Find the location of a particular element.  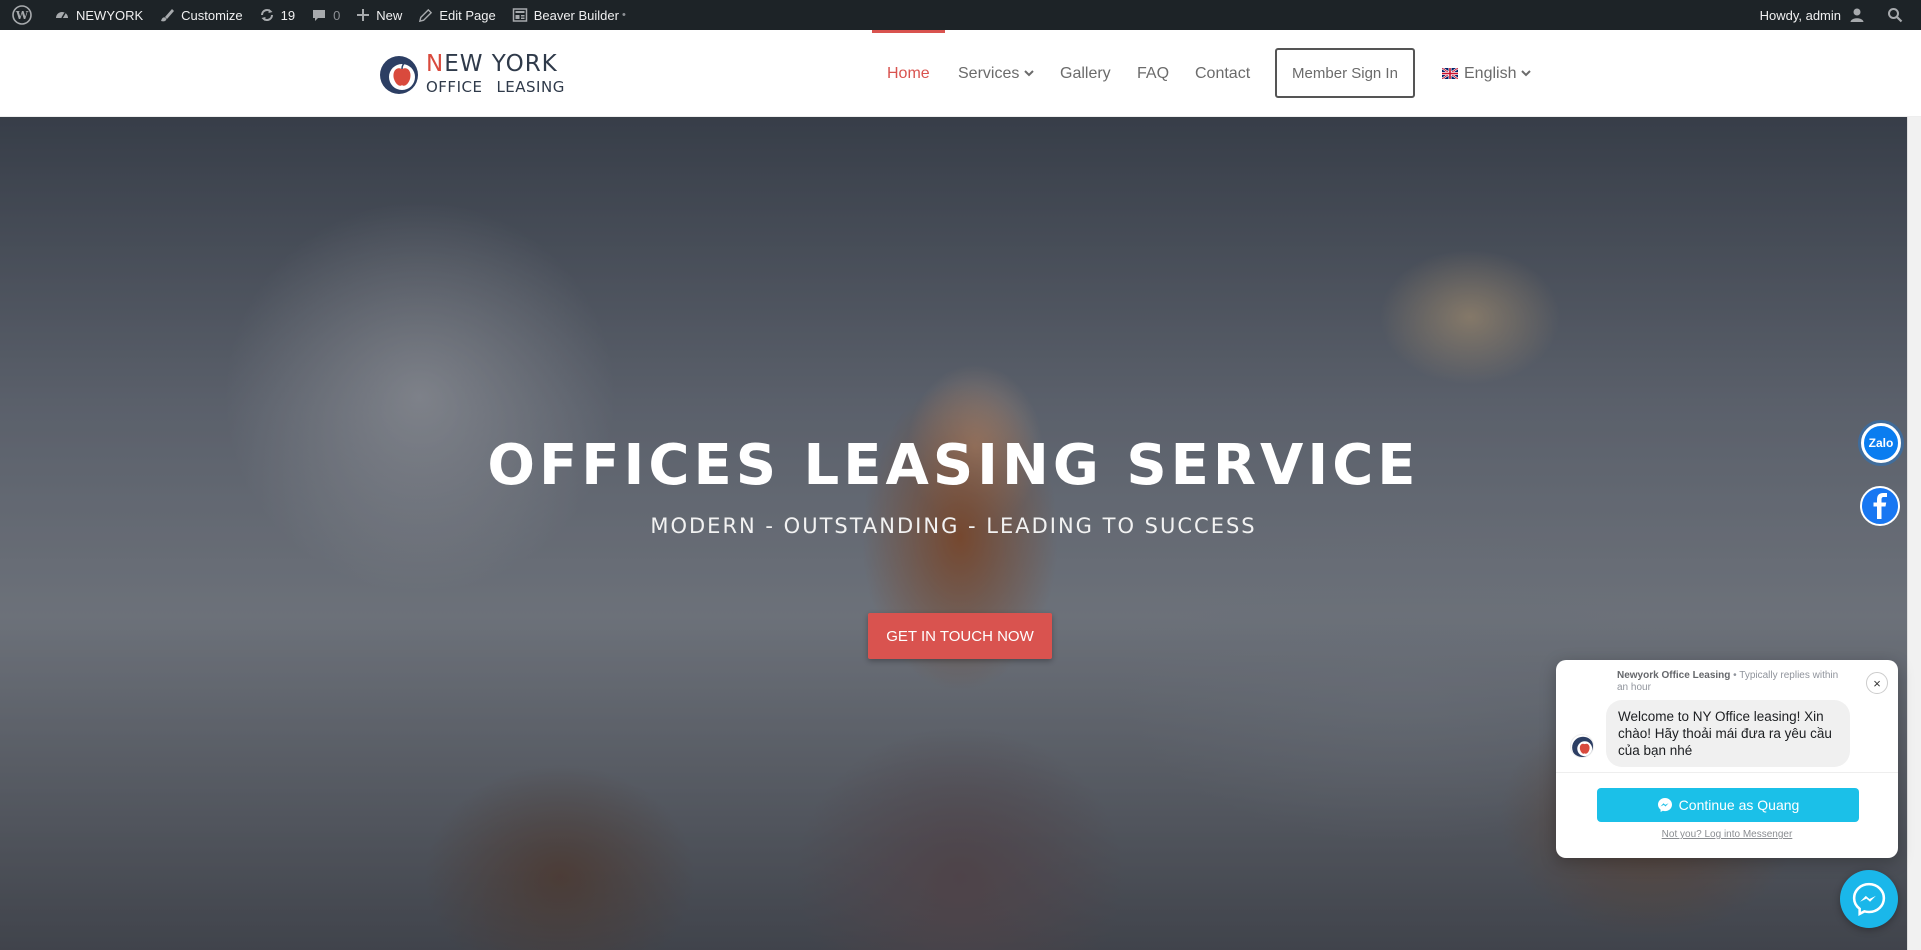

logo-line2-a: OFFICE is located at coordinates (454, 87).